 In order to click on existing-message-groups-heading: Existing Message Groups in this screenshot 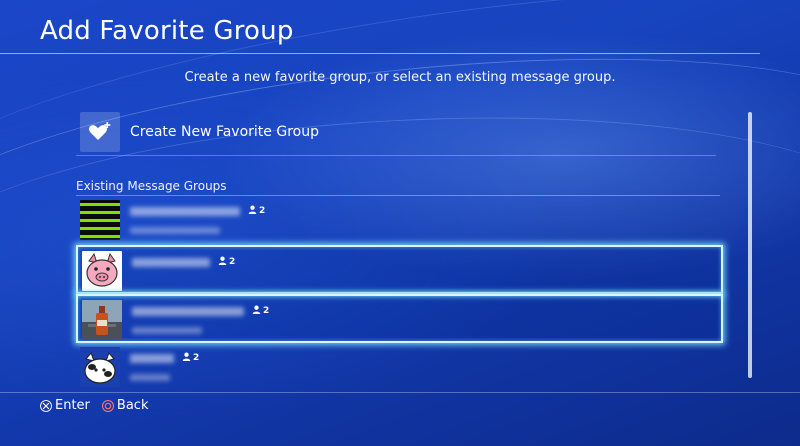, I will do `click(151, 186)`.